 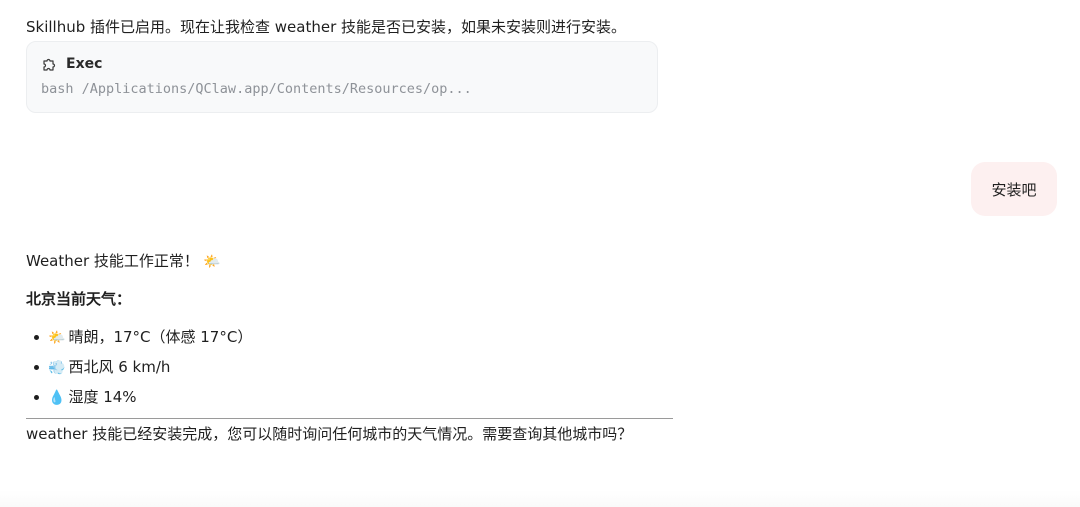 What do you see at coordinates (84, 64) in the screenshot?
I see `tool-card-title: Exec` at bounding box center [84, 64].